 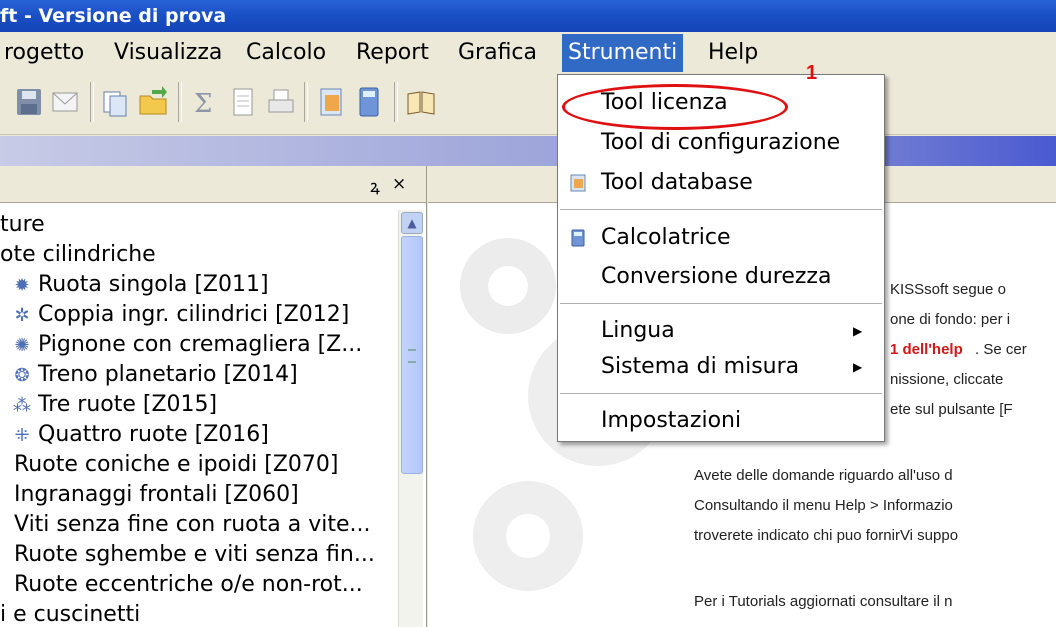 I want to click on welcome-text-line: . Se cer, so click(x=1001, y=349).